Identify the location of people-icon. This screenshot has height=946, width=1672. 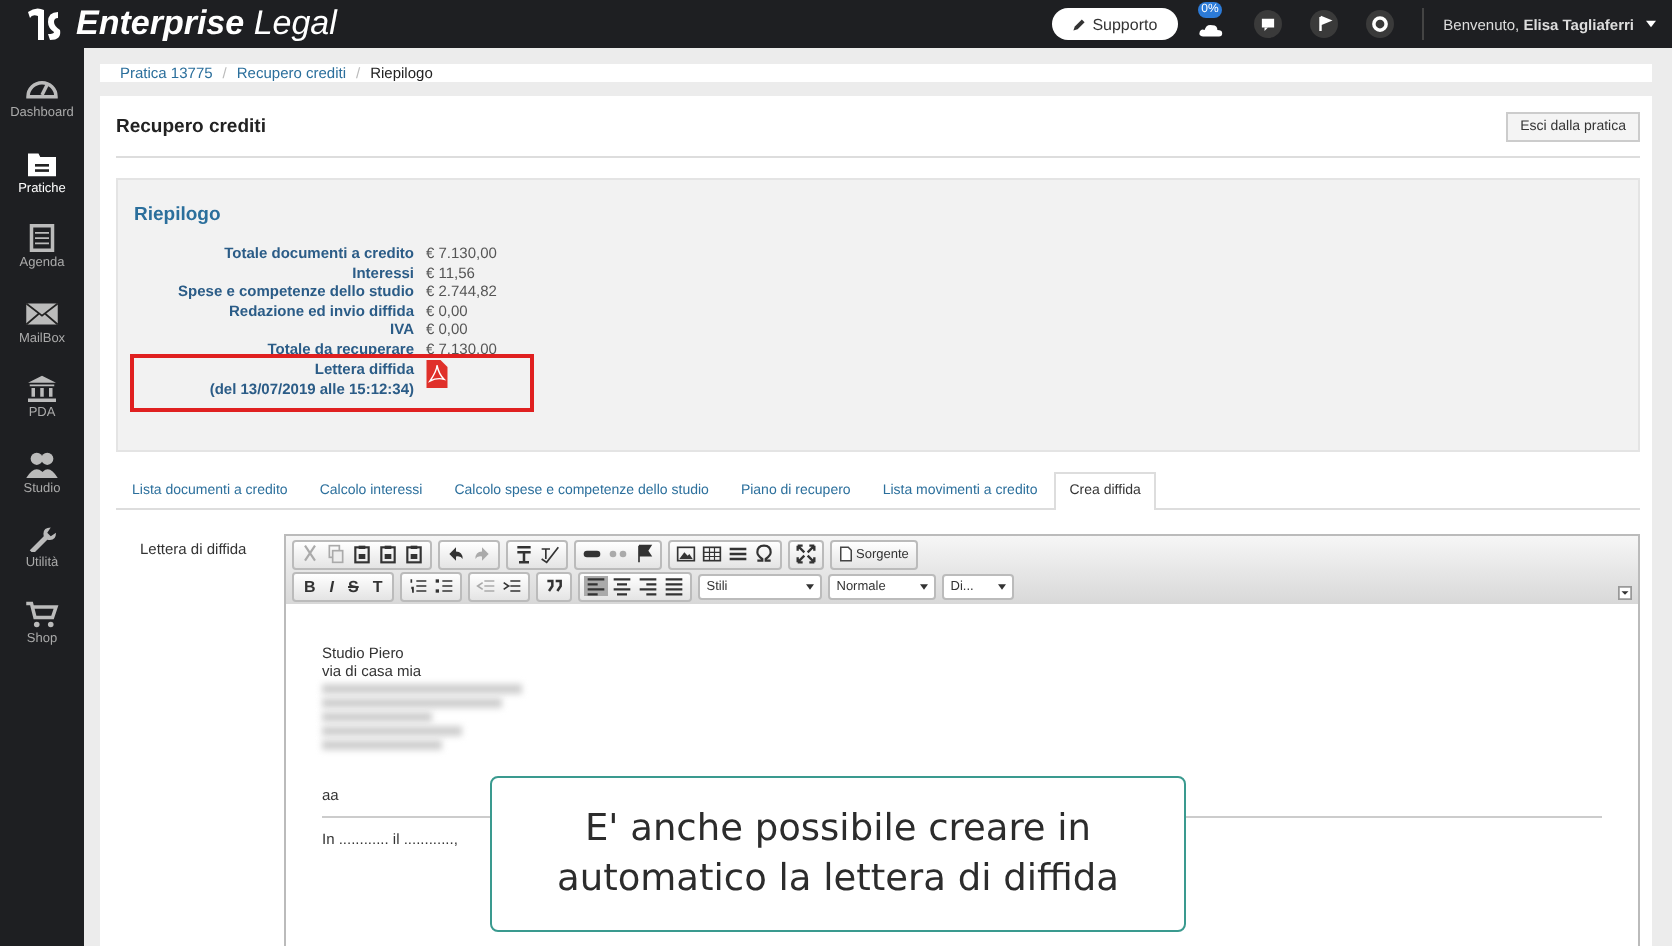
(42, 463).